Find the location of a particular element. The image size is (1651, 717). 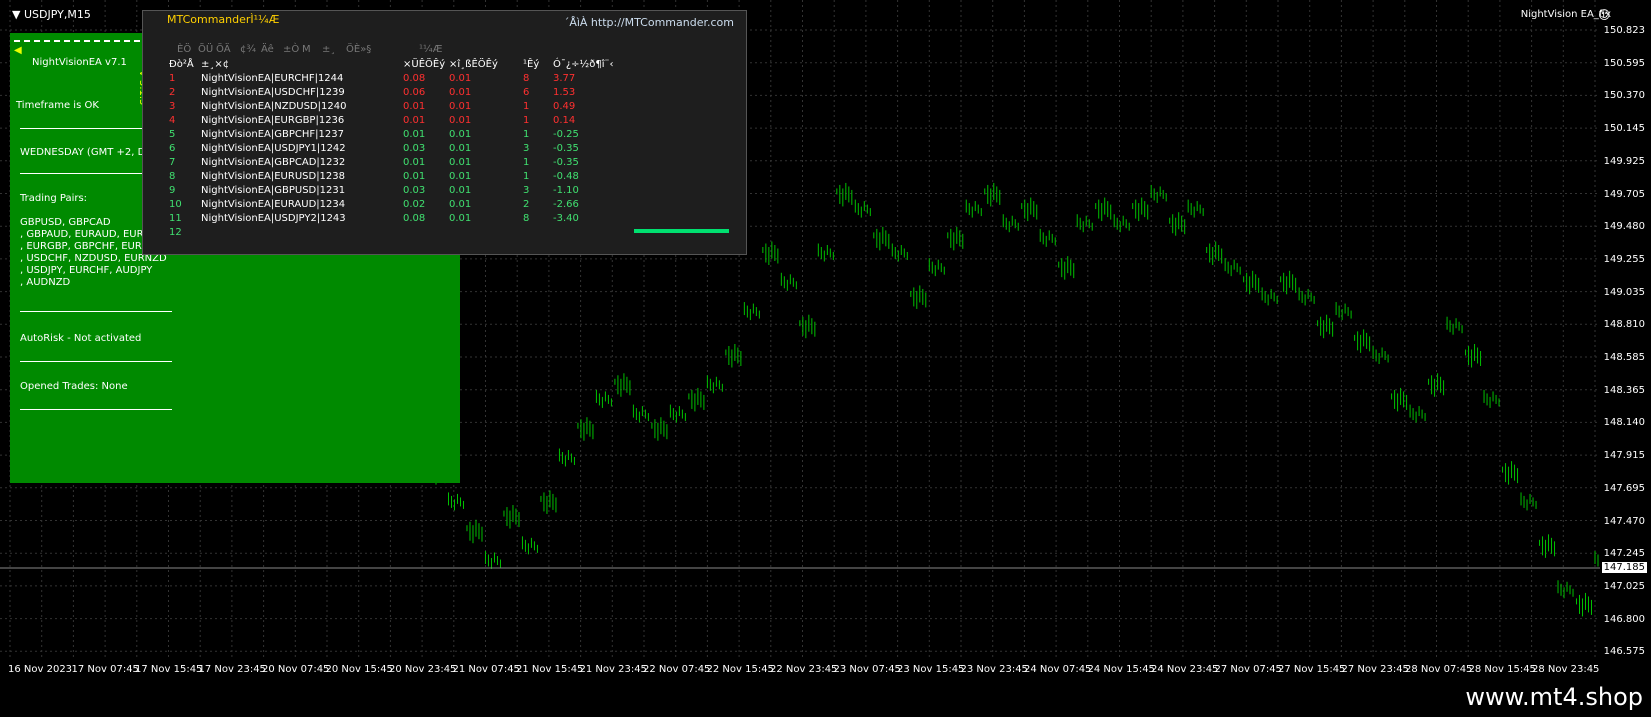

row-total-lots: 0.02 is located at coordinates (414, 204).